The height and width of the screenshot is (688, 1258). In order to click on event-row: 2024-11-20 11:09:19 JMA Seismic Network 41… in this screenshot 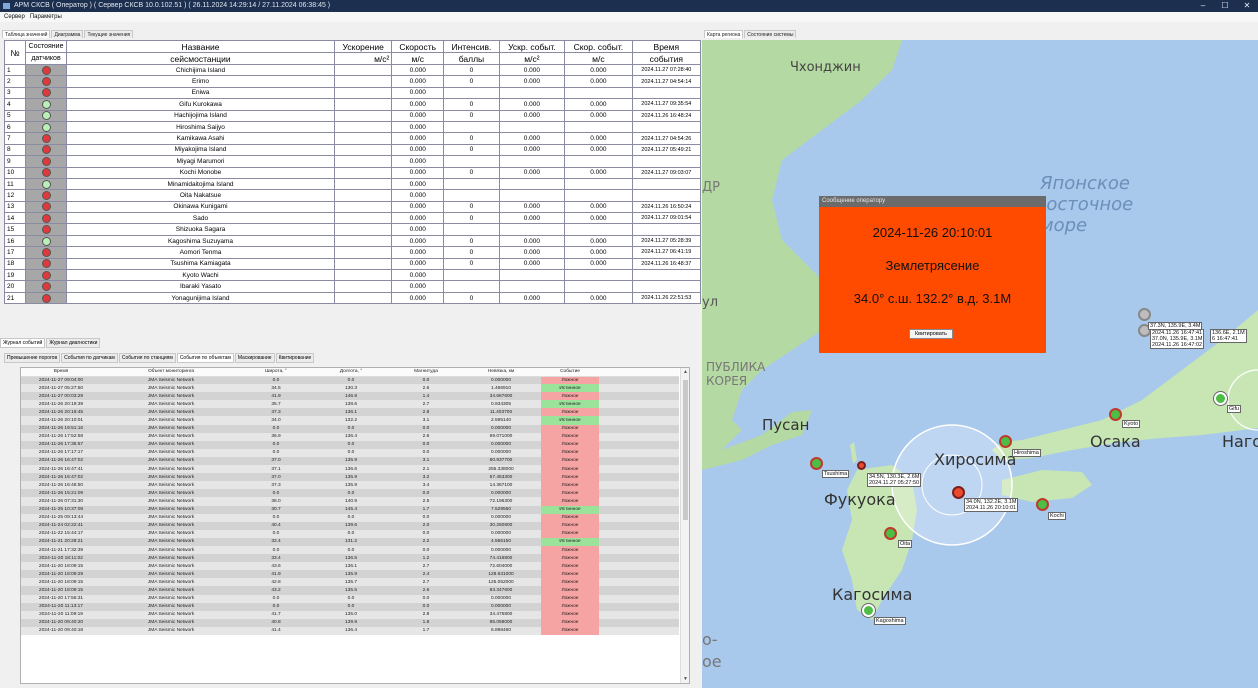, I will do `click(350, 614)`.